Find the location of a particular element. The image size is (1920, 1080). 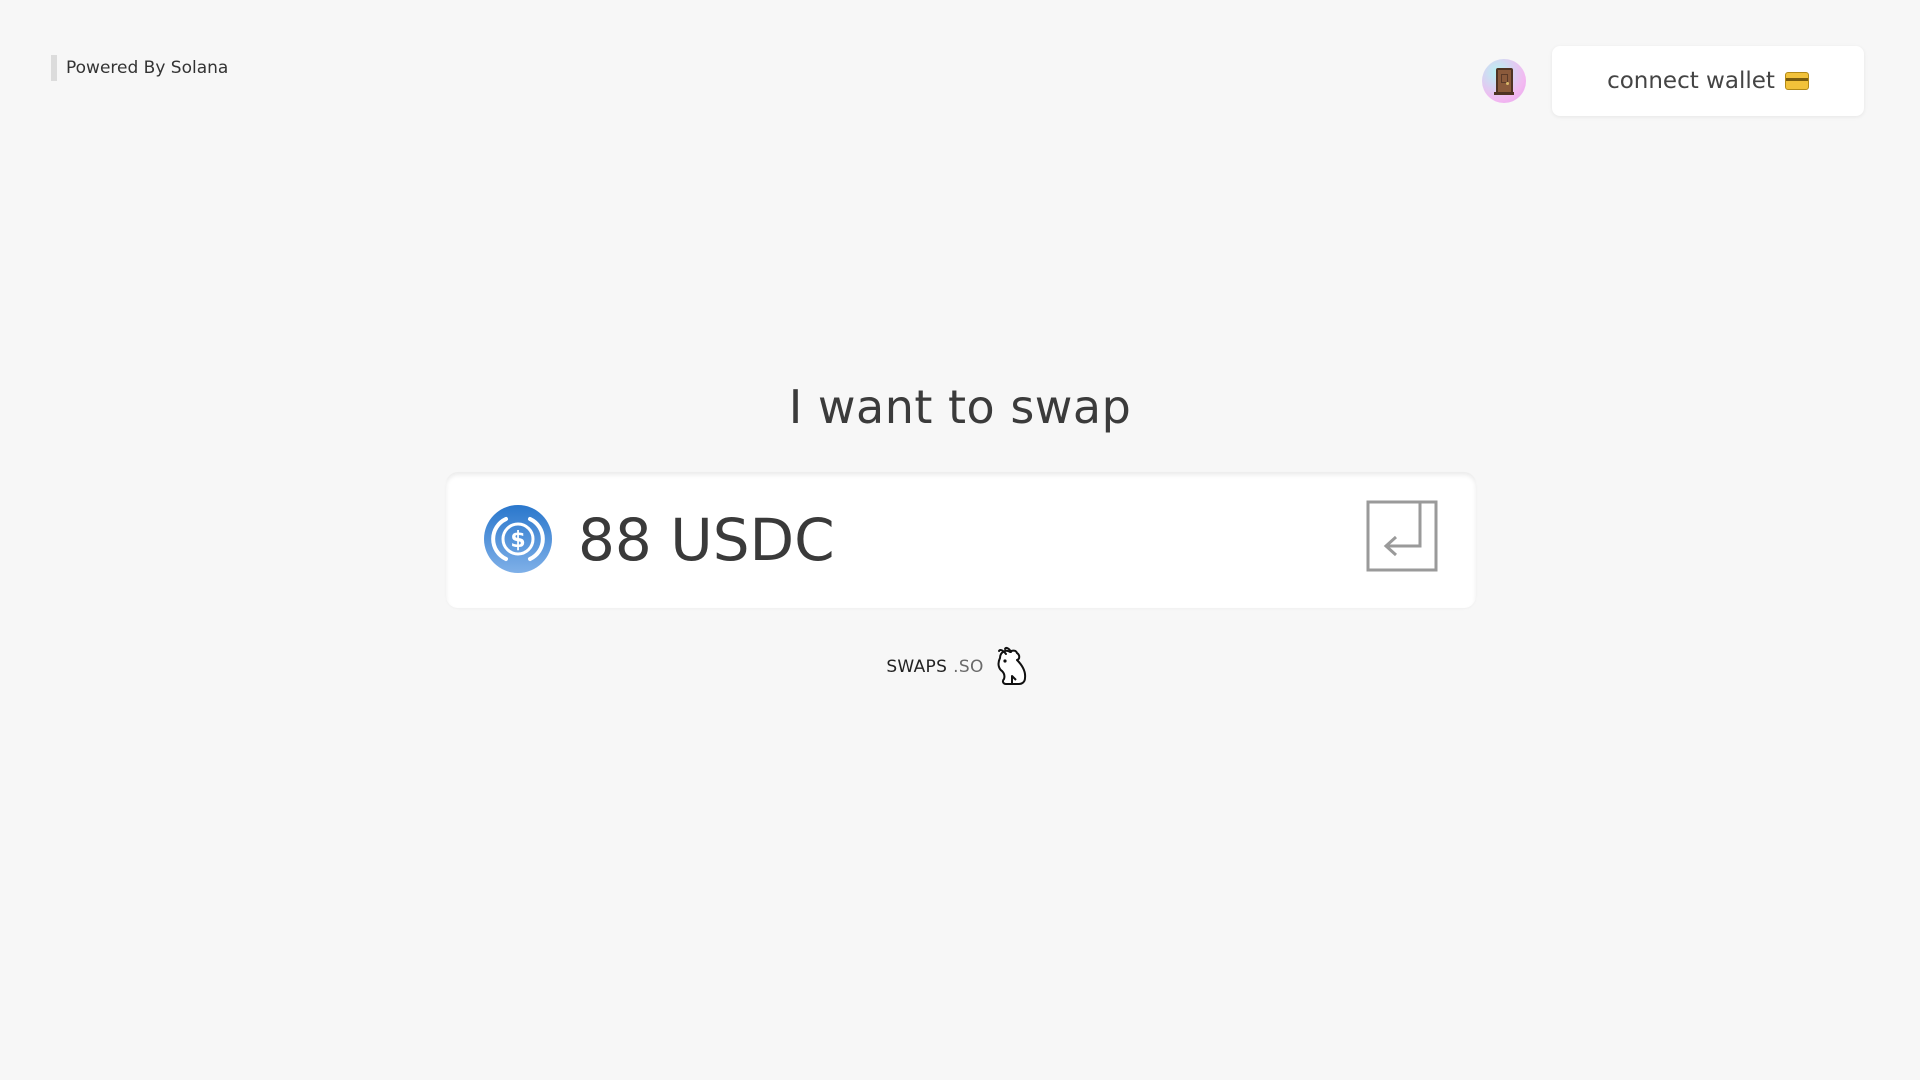

door-icon is located at coordinates (1504, 81).